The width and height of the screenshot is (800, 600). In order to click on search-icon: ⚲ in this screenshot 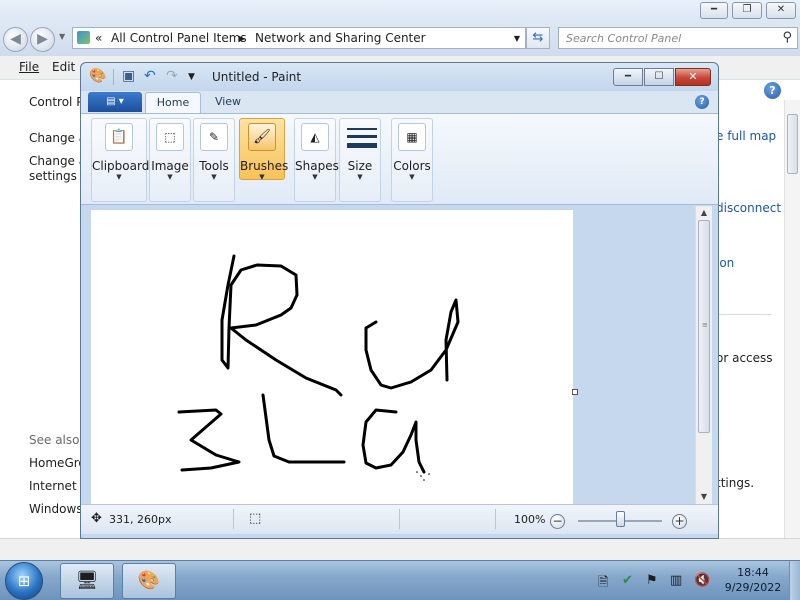, I will do `click(787, 37)`.